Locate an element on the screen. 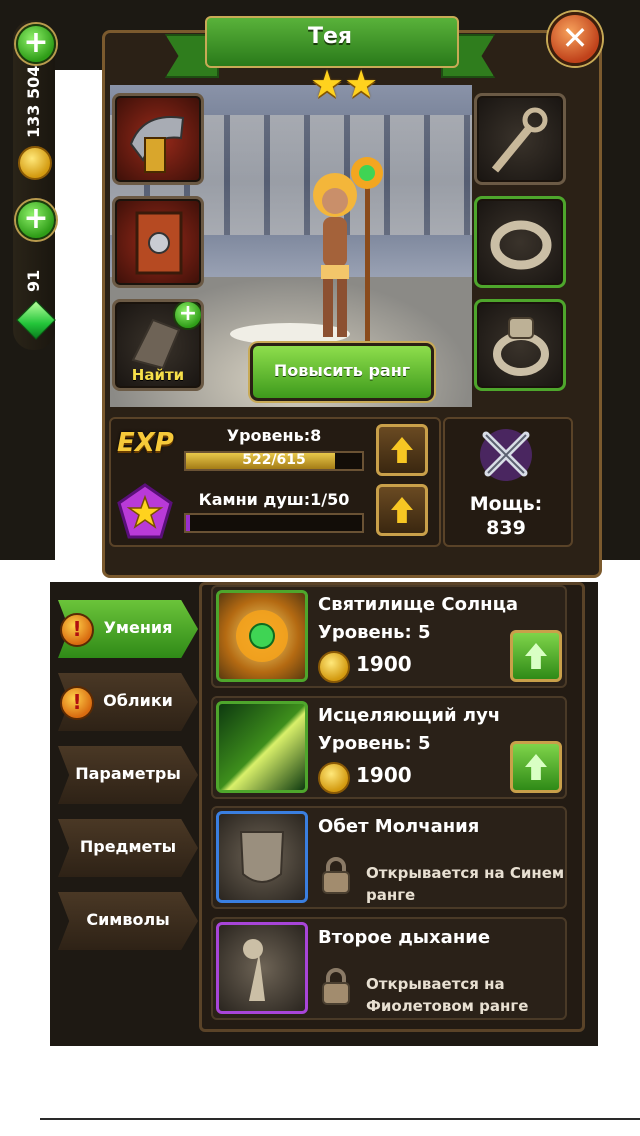 The image size is (640, 1136). unlock-requirement-line-2: Фиолетовом ранге is located at coordinates (447, 1006).